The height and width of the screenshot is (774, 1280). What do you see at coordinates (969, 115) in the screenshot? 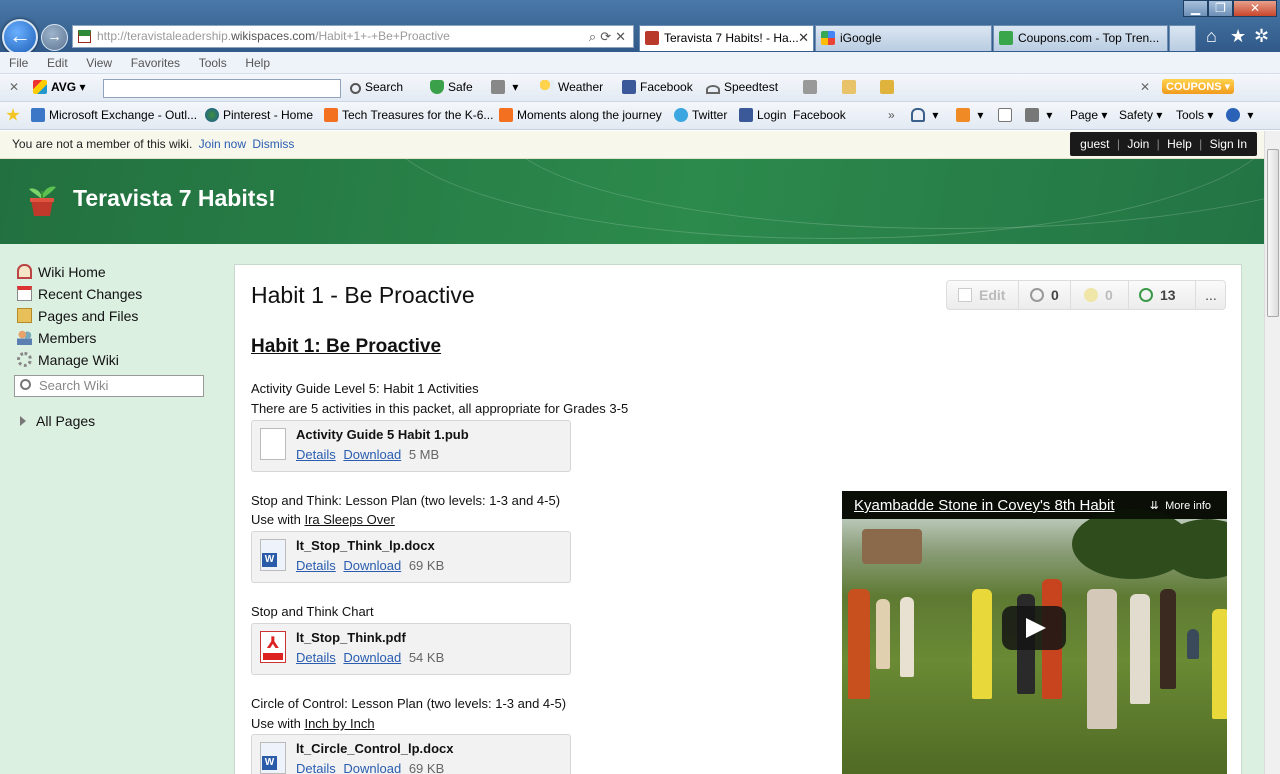
I see `feeds-dropdown-button: ▾` at bounding box center [969, 115].